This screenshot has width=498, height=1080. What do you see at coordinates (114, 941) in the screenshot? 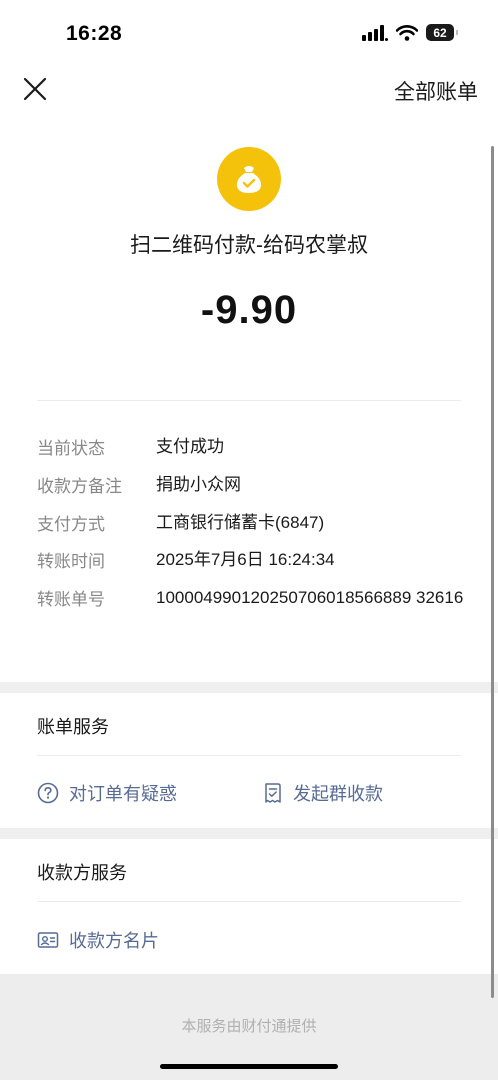
I see `payee-card-label: 收款方名片` at bounding box center [114, 941].